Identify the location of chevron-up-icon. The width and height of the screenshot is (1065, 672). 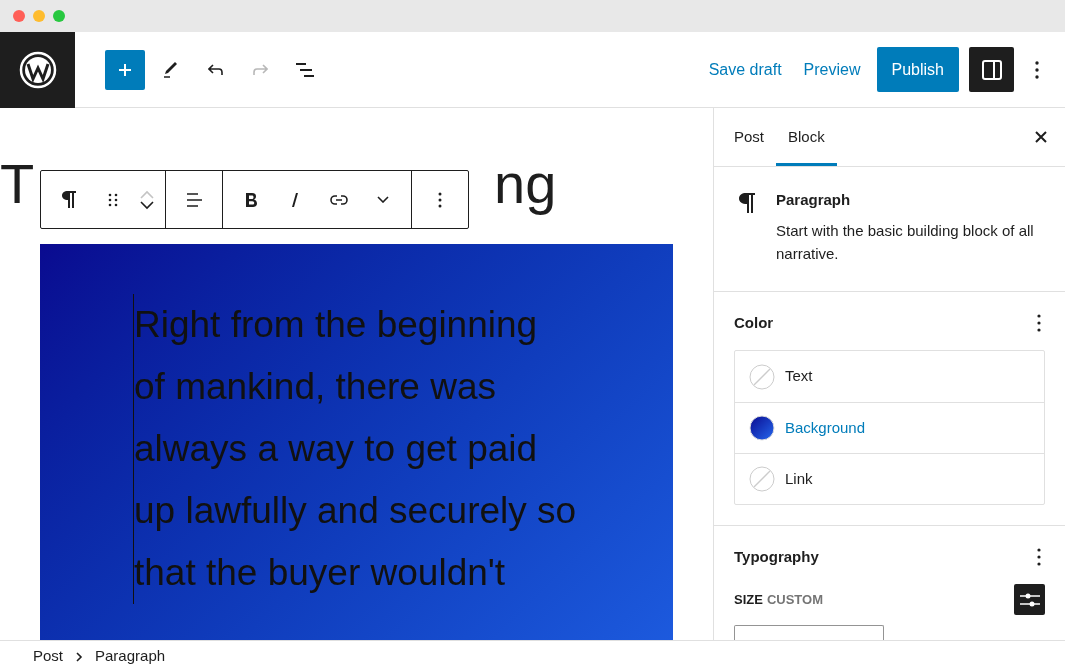
(147, 194).